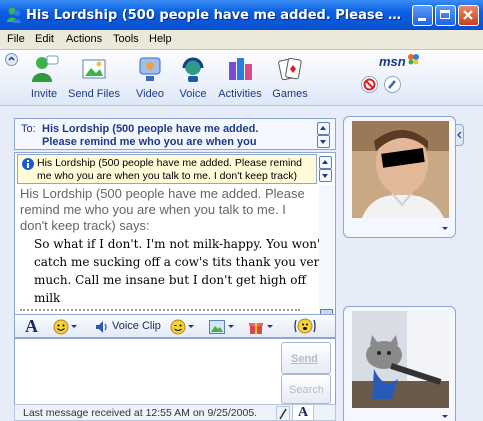 The width and height of the screenshot is (483, 421). I want to click on invite-label: Invite, so click(44, 94).